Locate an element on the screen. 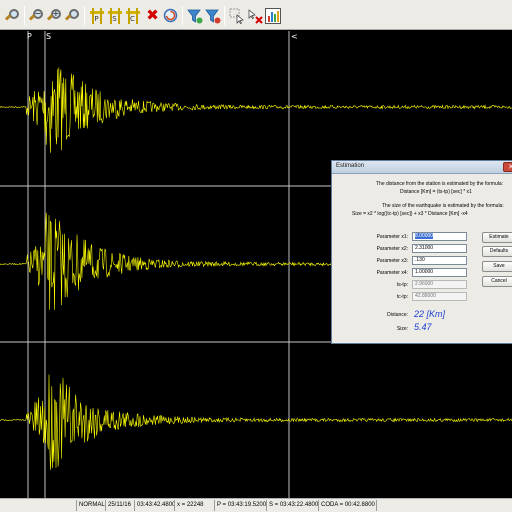 The image size is (512, 512). status-p: P = 03:43:19.5200 is located at coordinates (240, 505).